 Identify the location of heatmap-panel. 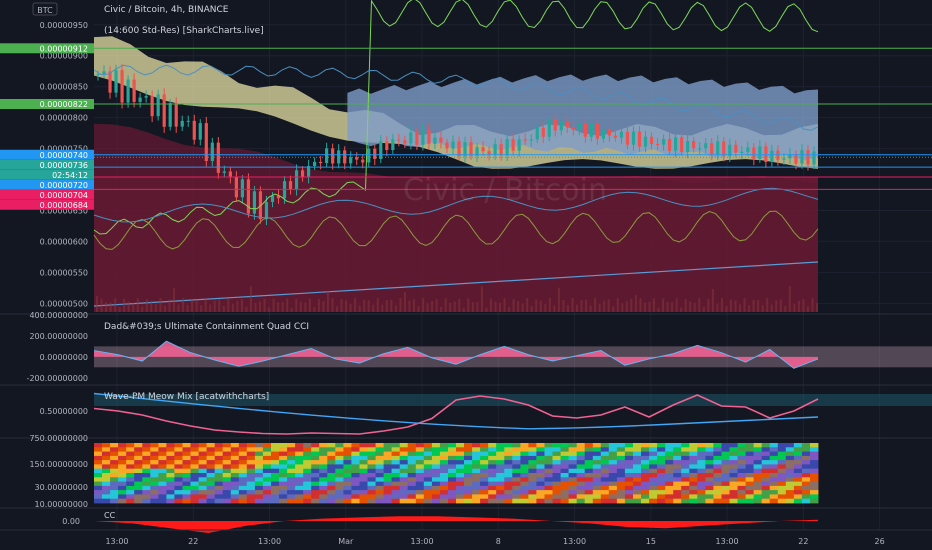
(456, 473).